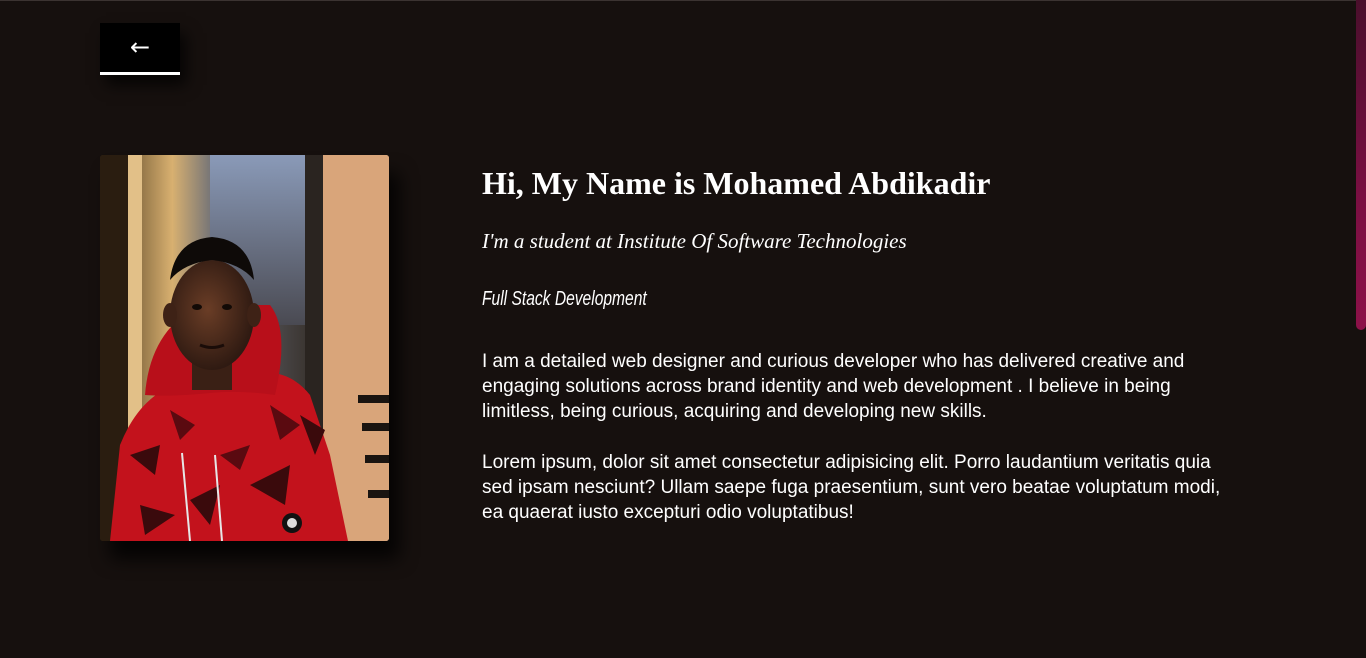 The image size is (1366, 658). What do you see at coordinates (140, 73) in the screenshot?
I see `back-button-underline` at bounding box center [140, 73].